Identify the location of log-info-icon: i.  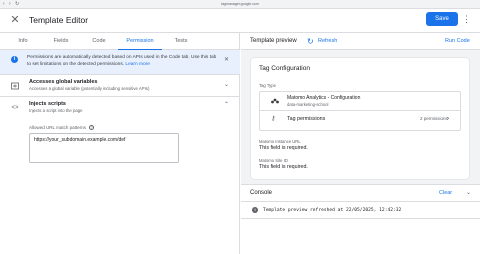
(255, 210).